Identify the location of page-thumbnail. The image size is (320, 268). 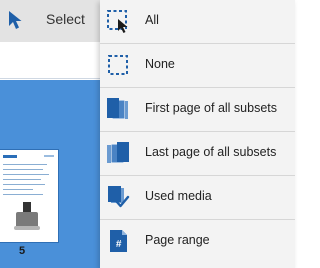
(29, 196).